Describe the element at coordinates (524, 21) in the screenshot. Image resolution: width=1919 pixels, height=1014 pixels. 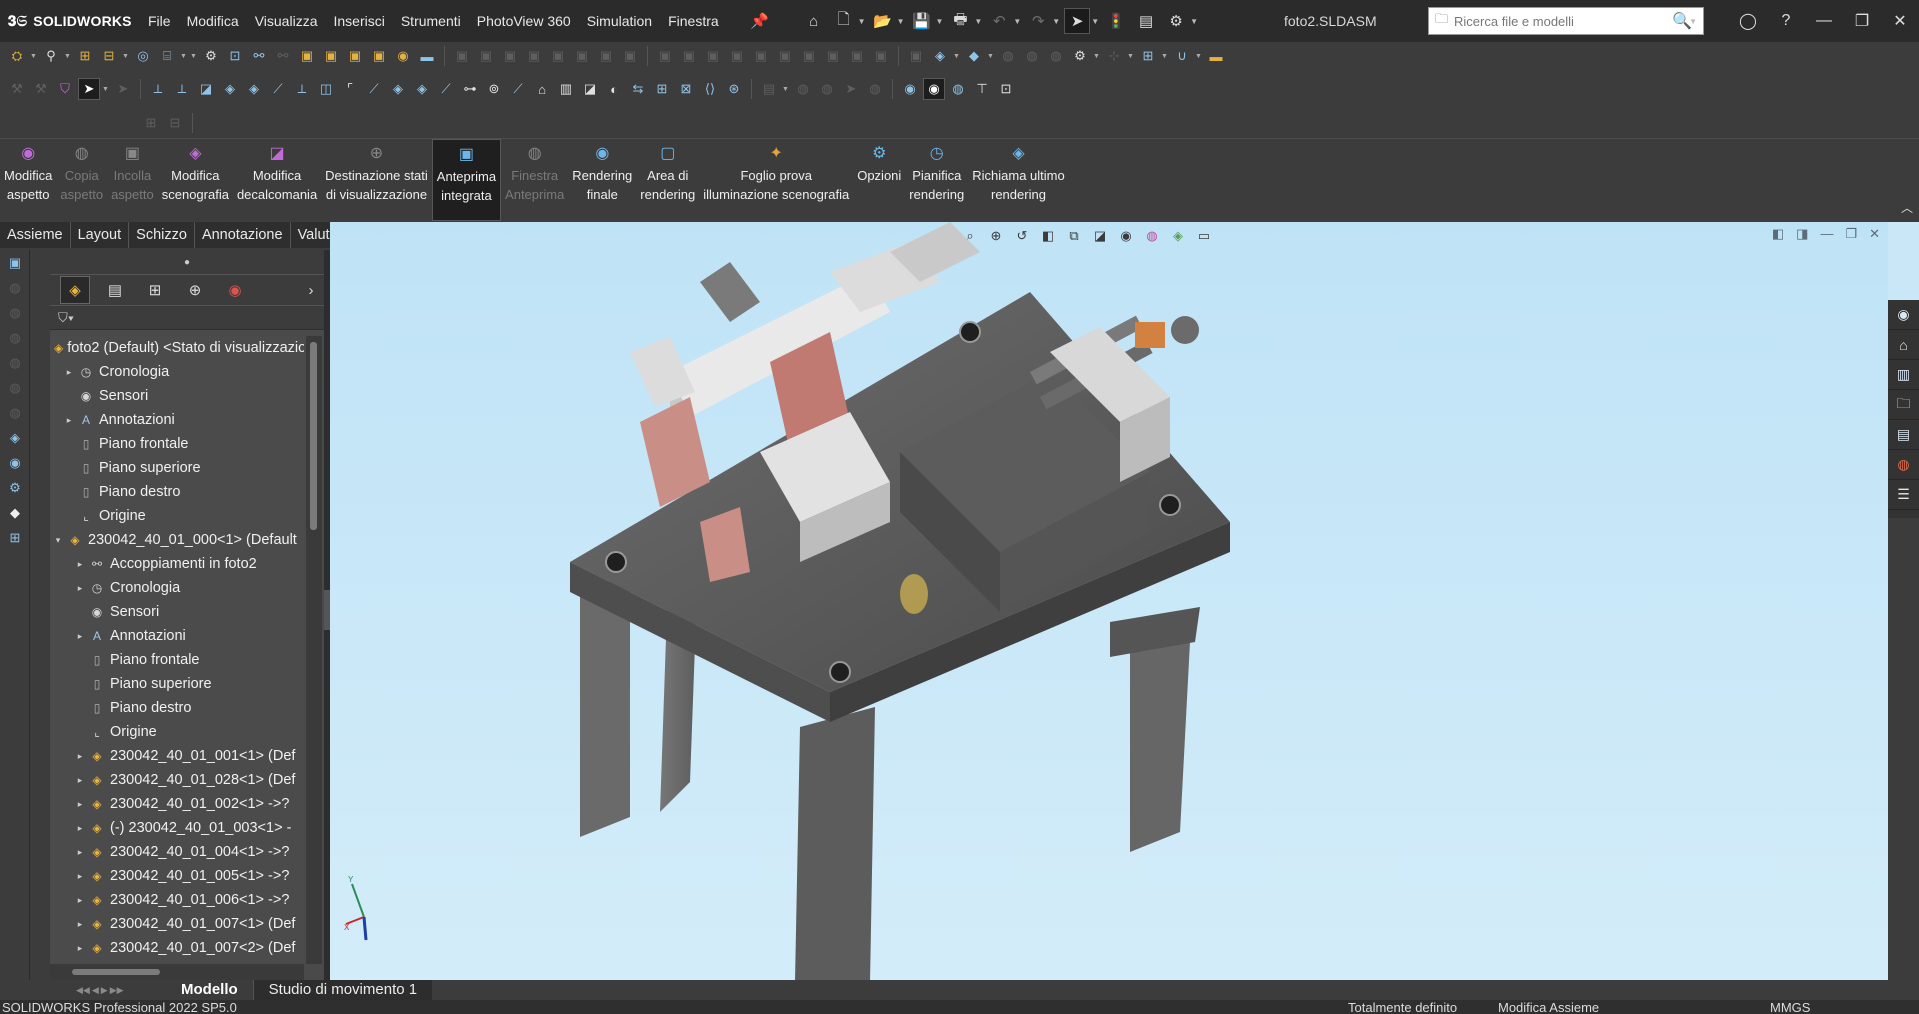
I see `menu-photoview-360: PhotoView 360` at that location.